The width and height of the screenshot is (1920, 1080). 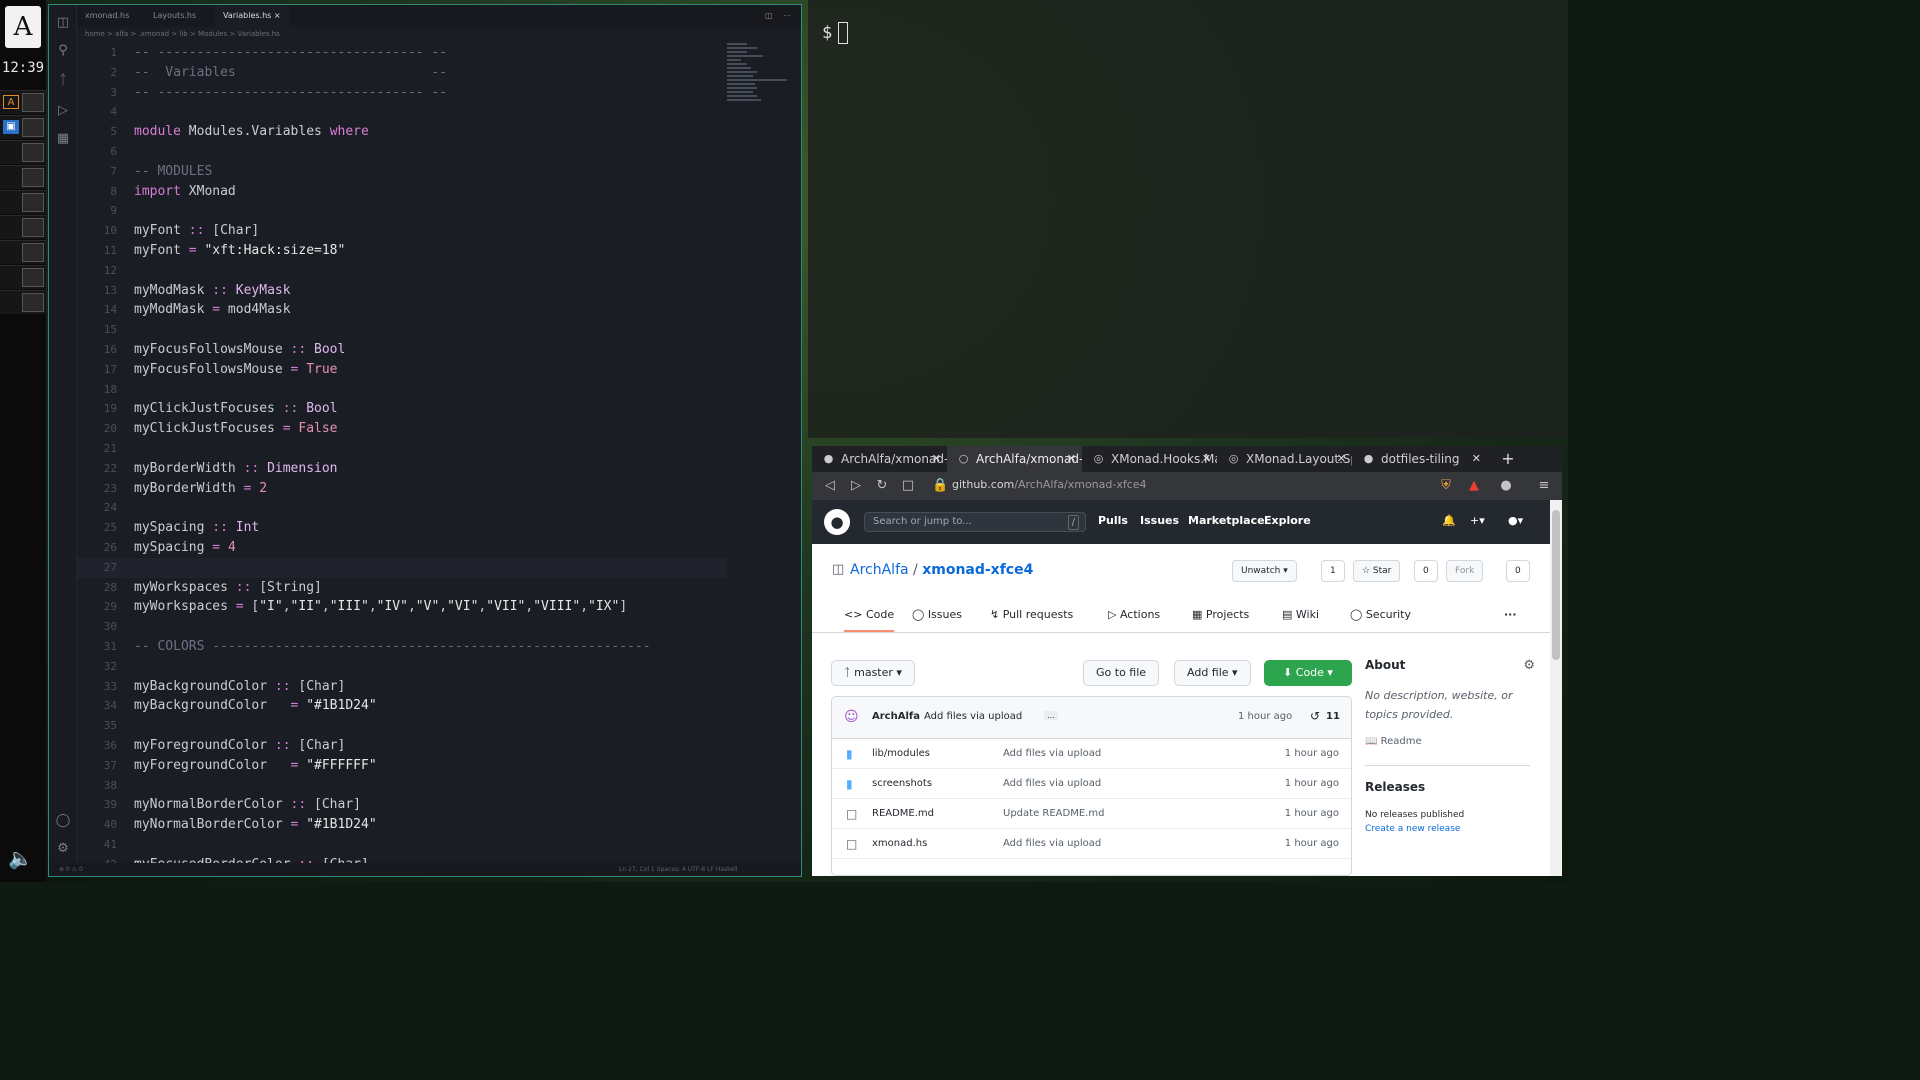 I want to click on code-line: 10 myFont :: [Char], so click(x=402, y=231).